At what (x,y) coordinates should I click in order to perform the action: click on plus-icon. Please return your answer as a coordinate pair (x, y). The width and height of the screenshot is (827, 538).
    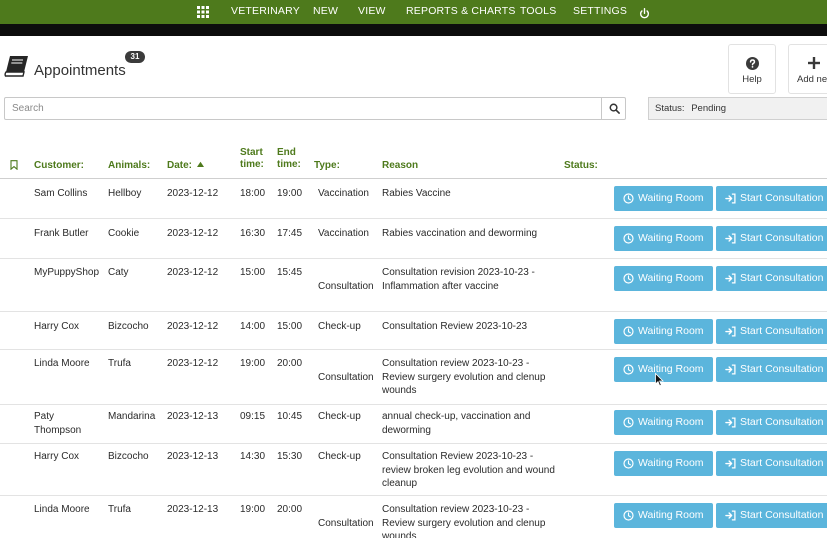
    Looking at the image, I should click on (814, 63).